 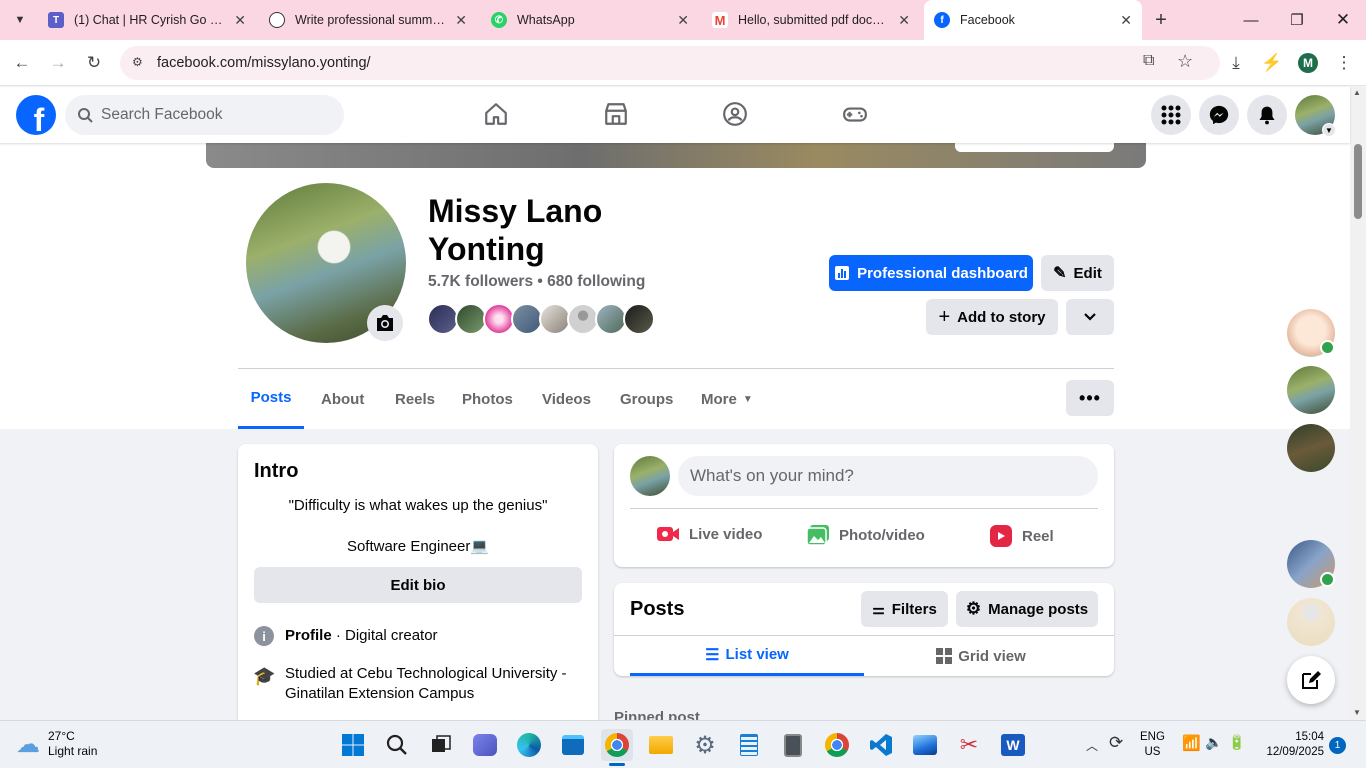 I want to click on extensions-icon: ⚡, so click(x=1272, y=63).